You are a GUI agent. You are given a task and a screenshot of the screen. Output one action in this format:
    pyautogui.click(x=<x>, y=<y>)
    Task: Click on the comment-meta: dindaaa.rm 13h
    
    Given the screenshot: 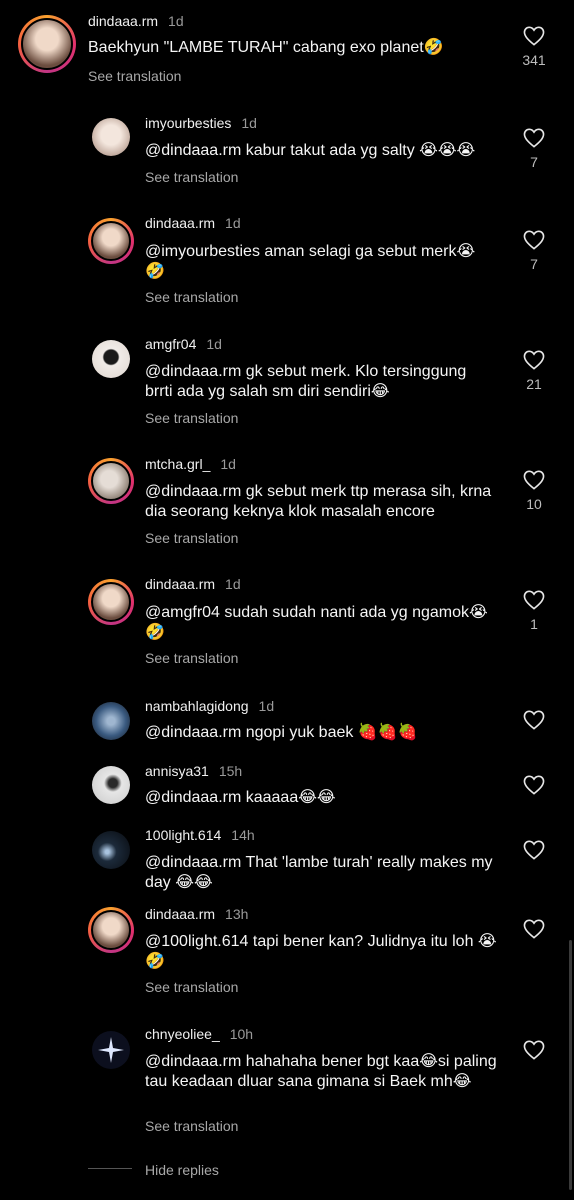 What is the action you would take?
    pyautogui.click(x=196, y=914)
    